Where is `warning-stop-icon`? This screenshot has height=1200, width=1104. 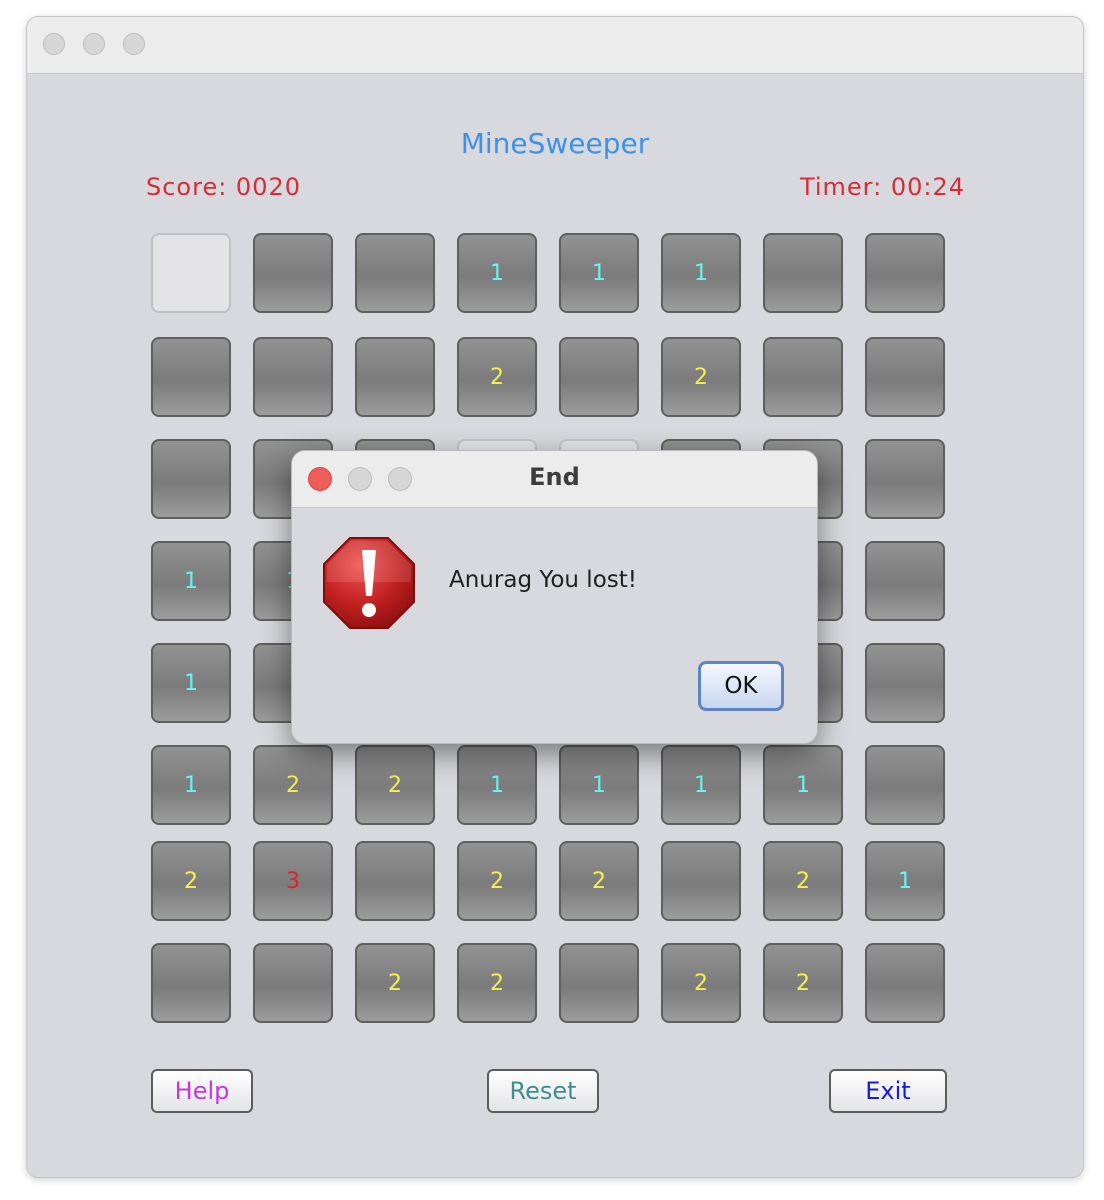 warning-stop-icon is located at coordinates (369, 583).